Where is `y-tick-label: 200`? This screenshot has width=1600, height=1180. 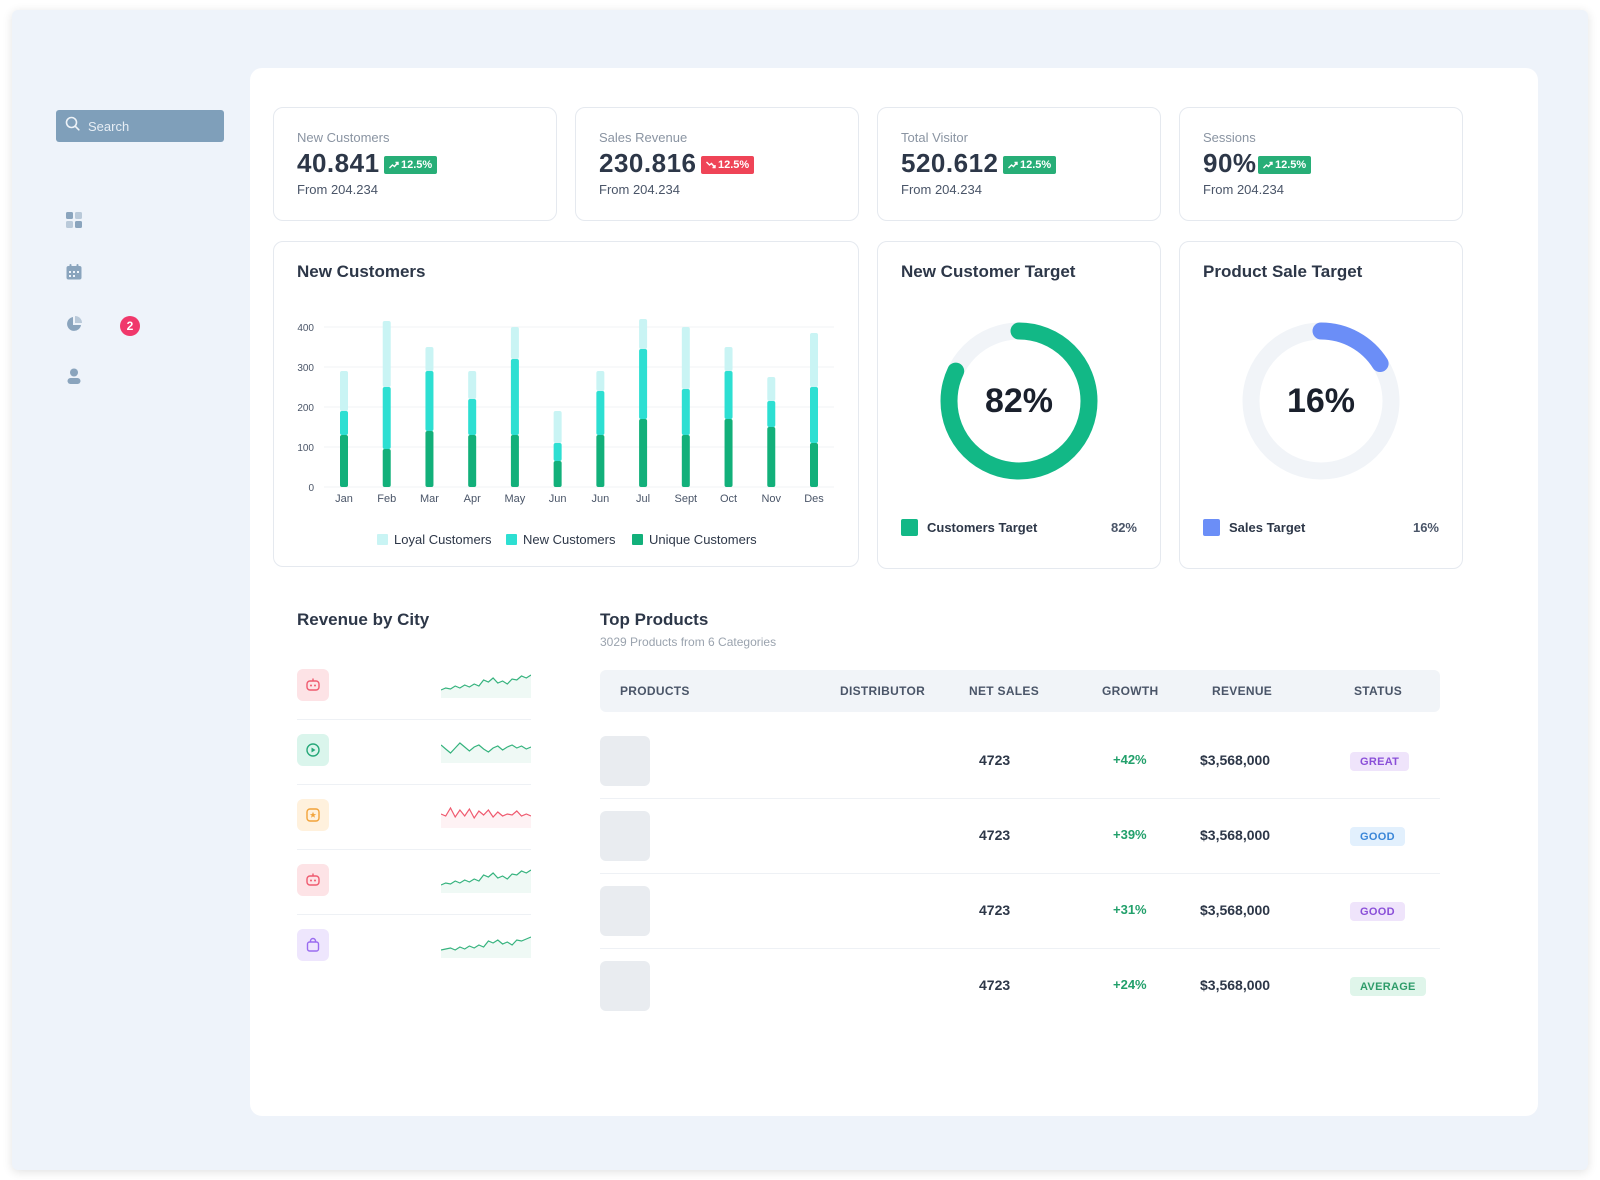
y-tick-label: 200 is located at coordinates (305, 408).